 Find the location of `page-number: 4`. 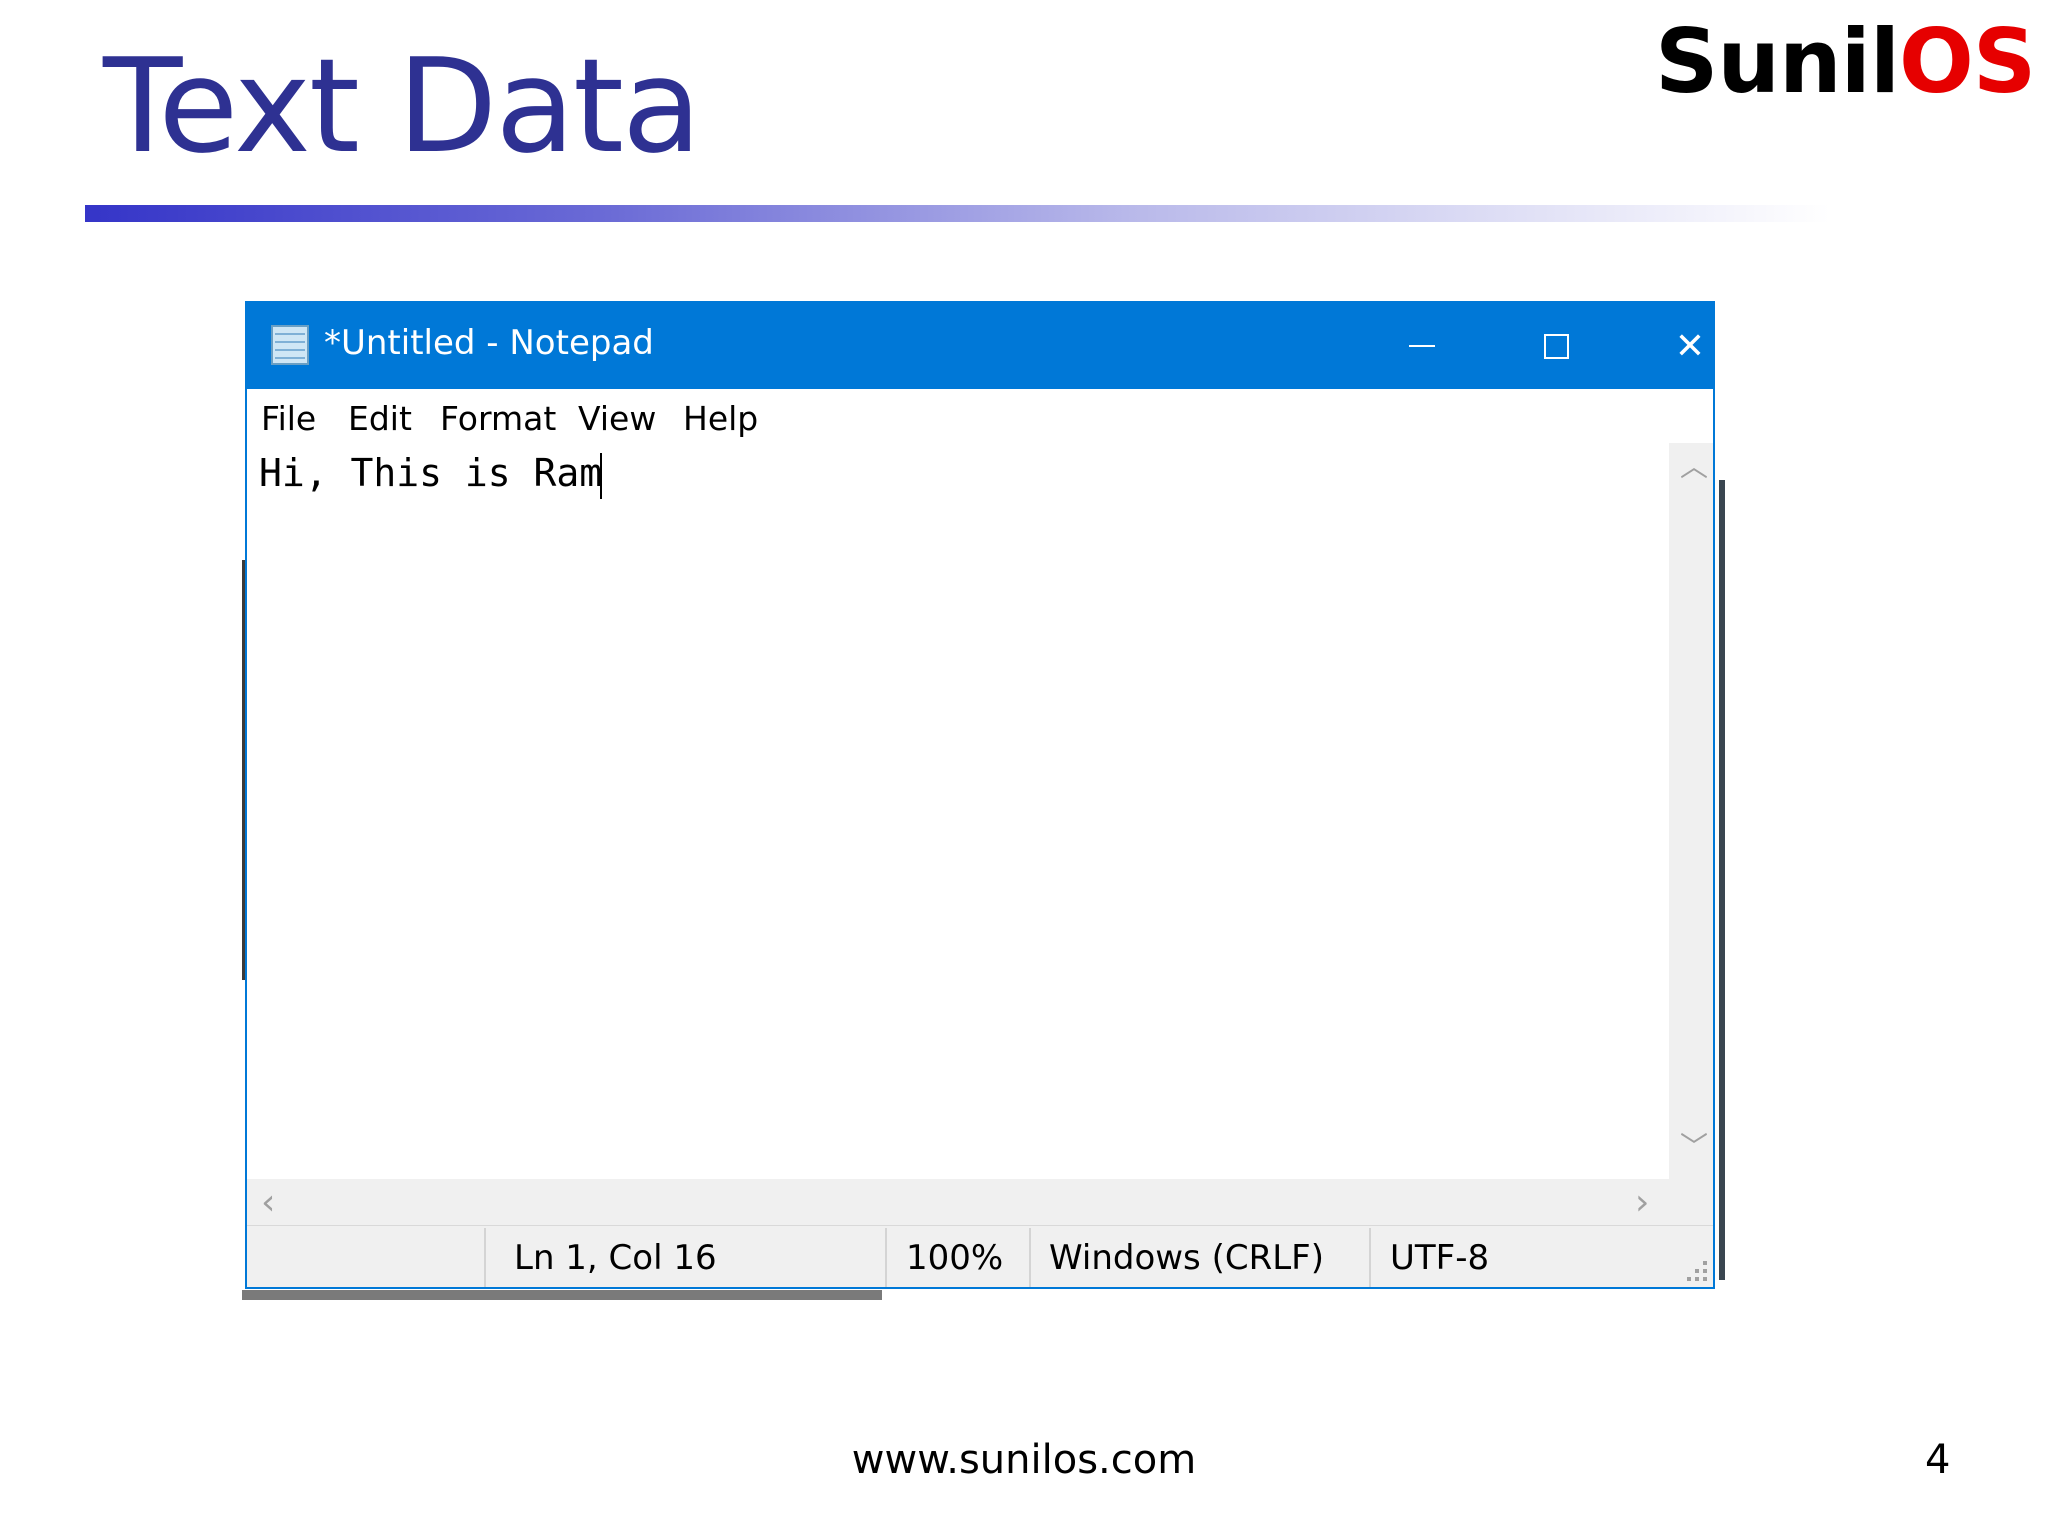

page-number: 4 is located at coordinates (1938, 1460).